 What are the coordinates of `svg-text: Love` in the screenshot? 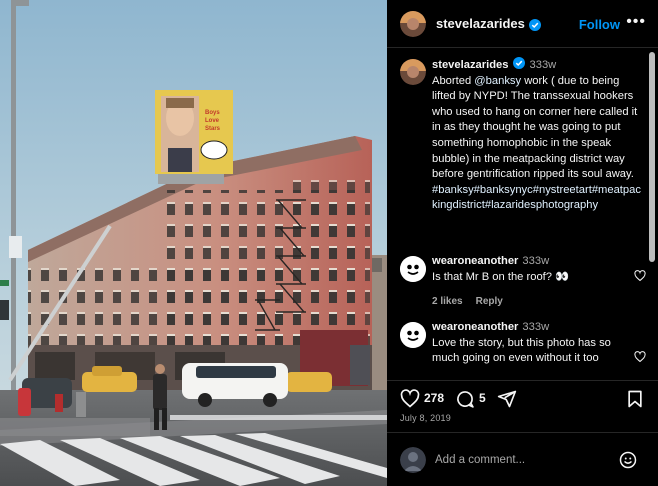 It's located at (212, 121).